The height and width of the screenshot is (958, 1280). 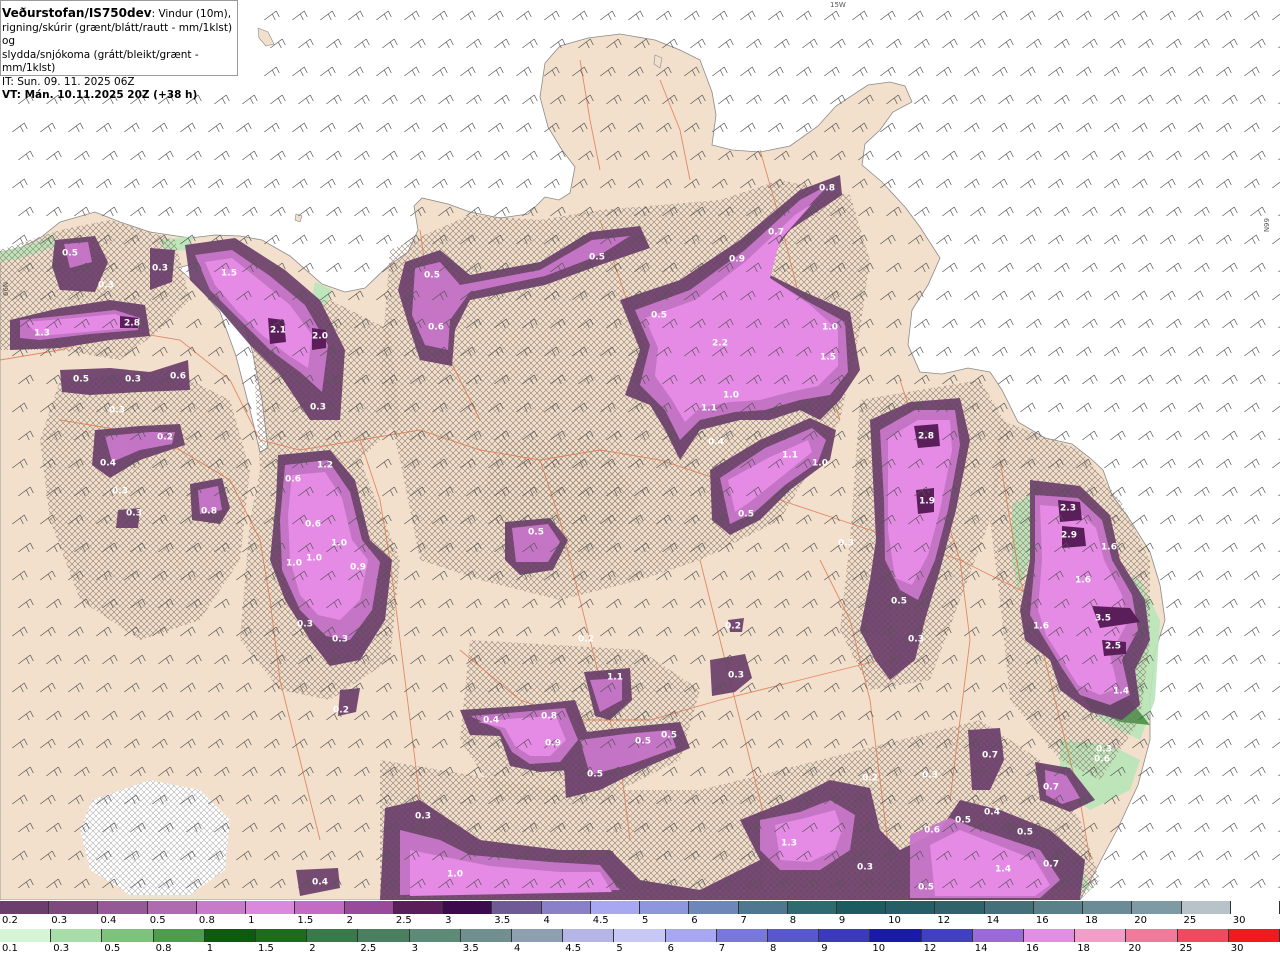 What do you see at coordinates (1186, 948) in the screenshot?
I see `legend-label: 25` at bounding box center [1186, 948].